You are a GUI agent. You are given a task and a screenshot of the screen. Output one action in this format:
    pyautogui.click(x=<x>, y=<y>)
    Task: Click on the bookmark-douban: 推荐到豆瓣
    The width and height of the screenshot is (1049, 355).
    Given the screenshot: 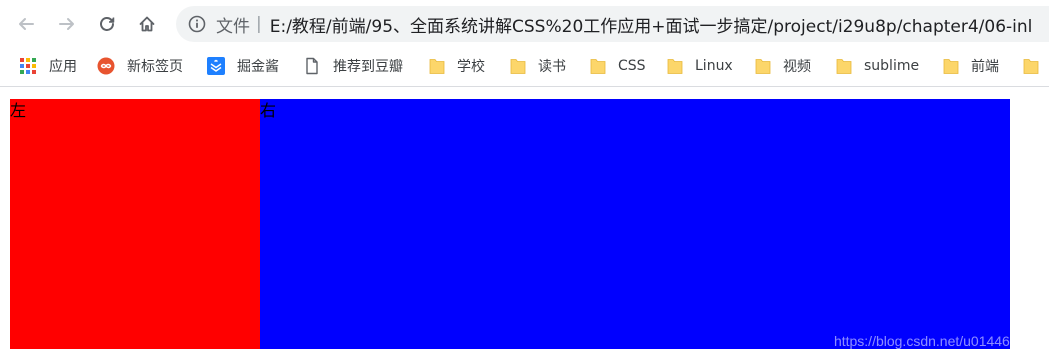 What is the action you would take?
    pyautogui.click(x=353, y=66)
    